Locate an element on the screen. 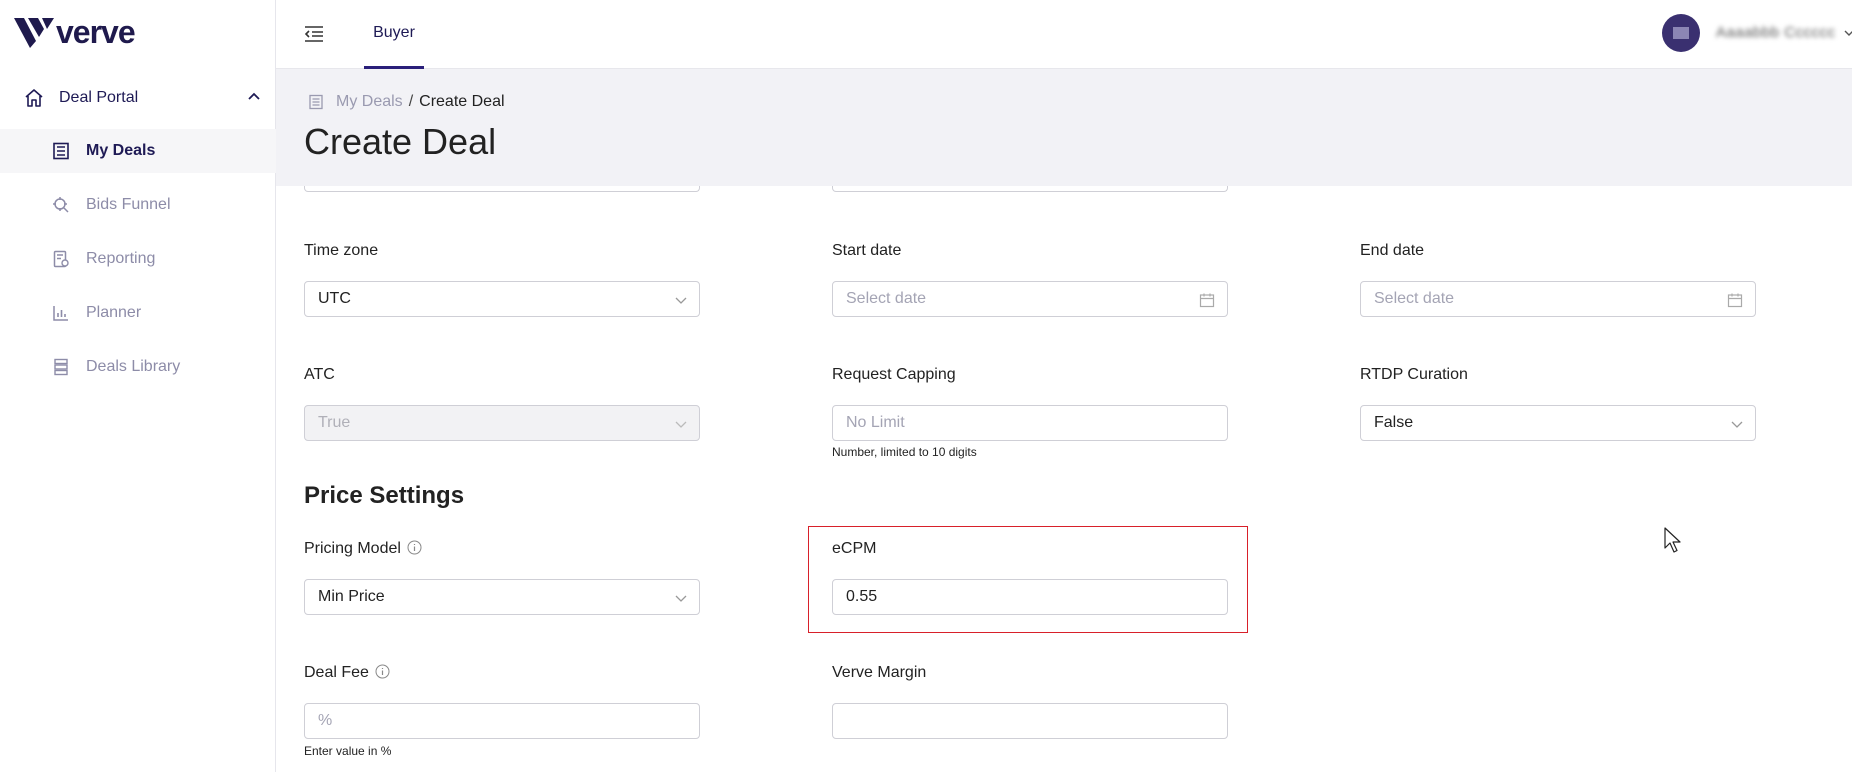 The height and width of the screenshot is (772, 1852). request-capping-placeholder: No Limit is located at coordinates (875, 422).